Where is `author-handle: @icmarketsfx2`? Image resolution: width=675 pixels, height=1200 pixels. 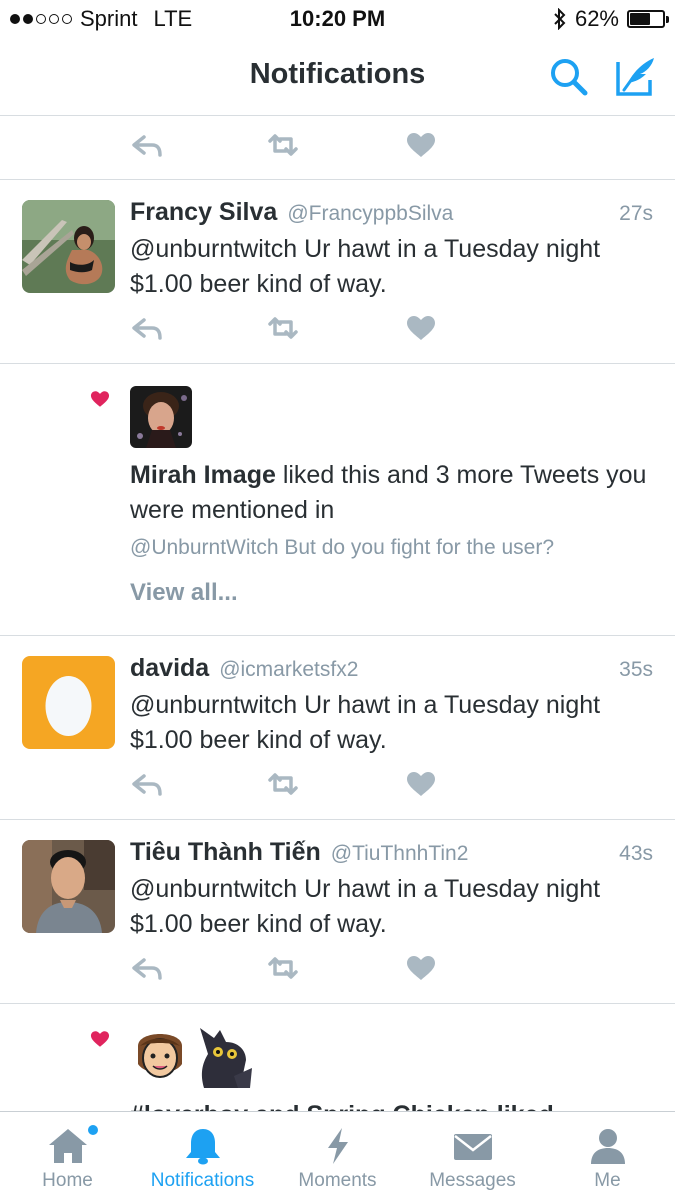
author-handle: @icmarketsfx2 is located at coordinates (288, 670).